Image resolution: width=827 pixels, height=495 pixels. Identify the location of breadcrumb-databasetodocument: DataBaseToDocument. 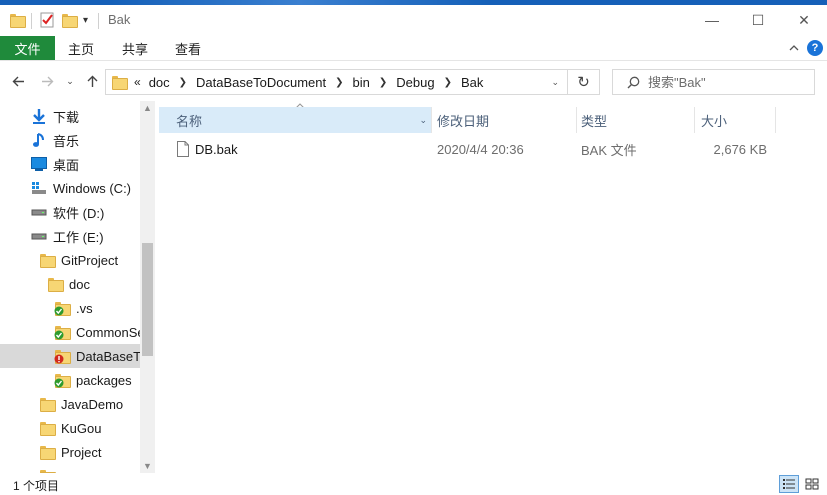
(261, 82).